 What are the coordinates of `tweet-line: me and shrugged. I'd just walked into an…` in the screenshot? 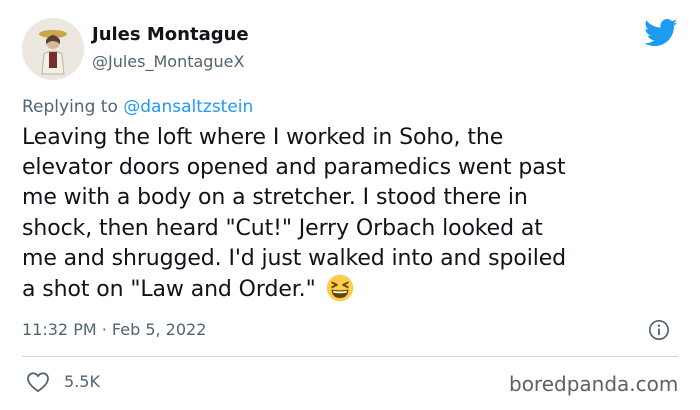 It's located at (294, 258).